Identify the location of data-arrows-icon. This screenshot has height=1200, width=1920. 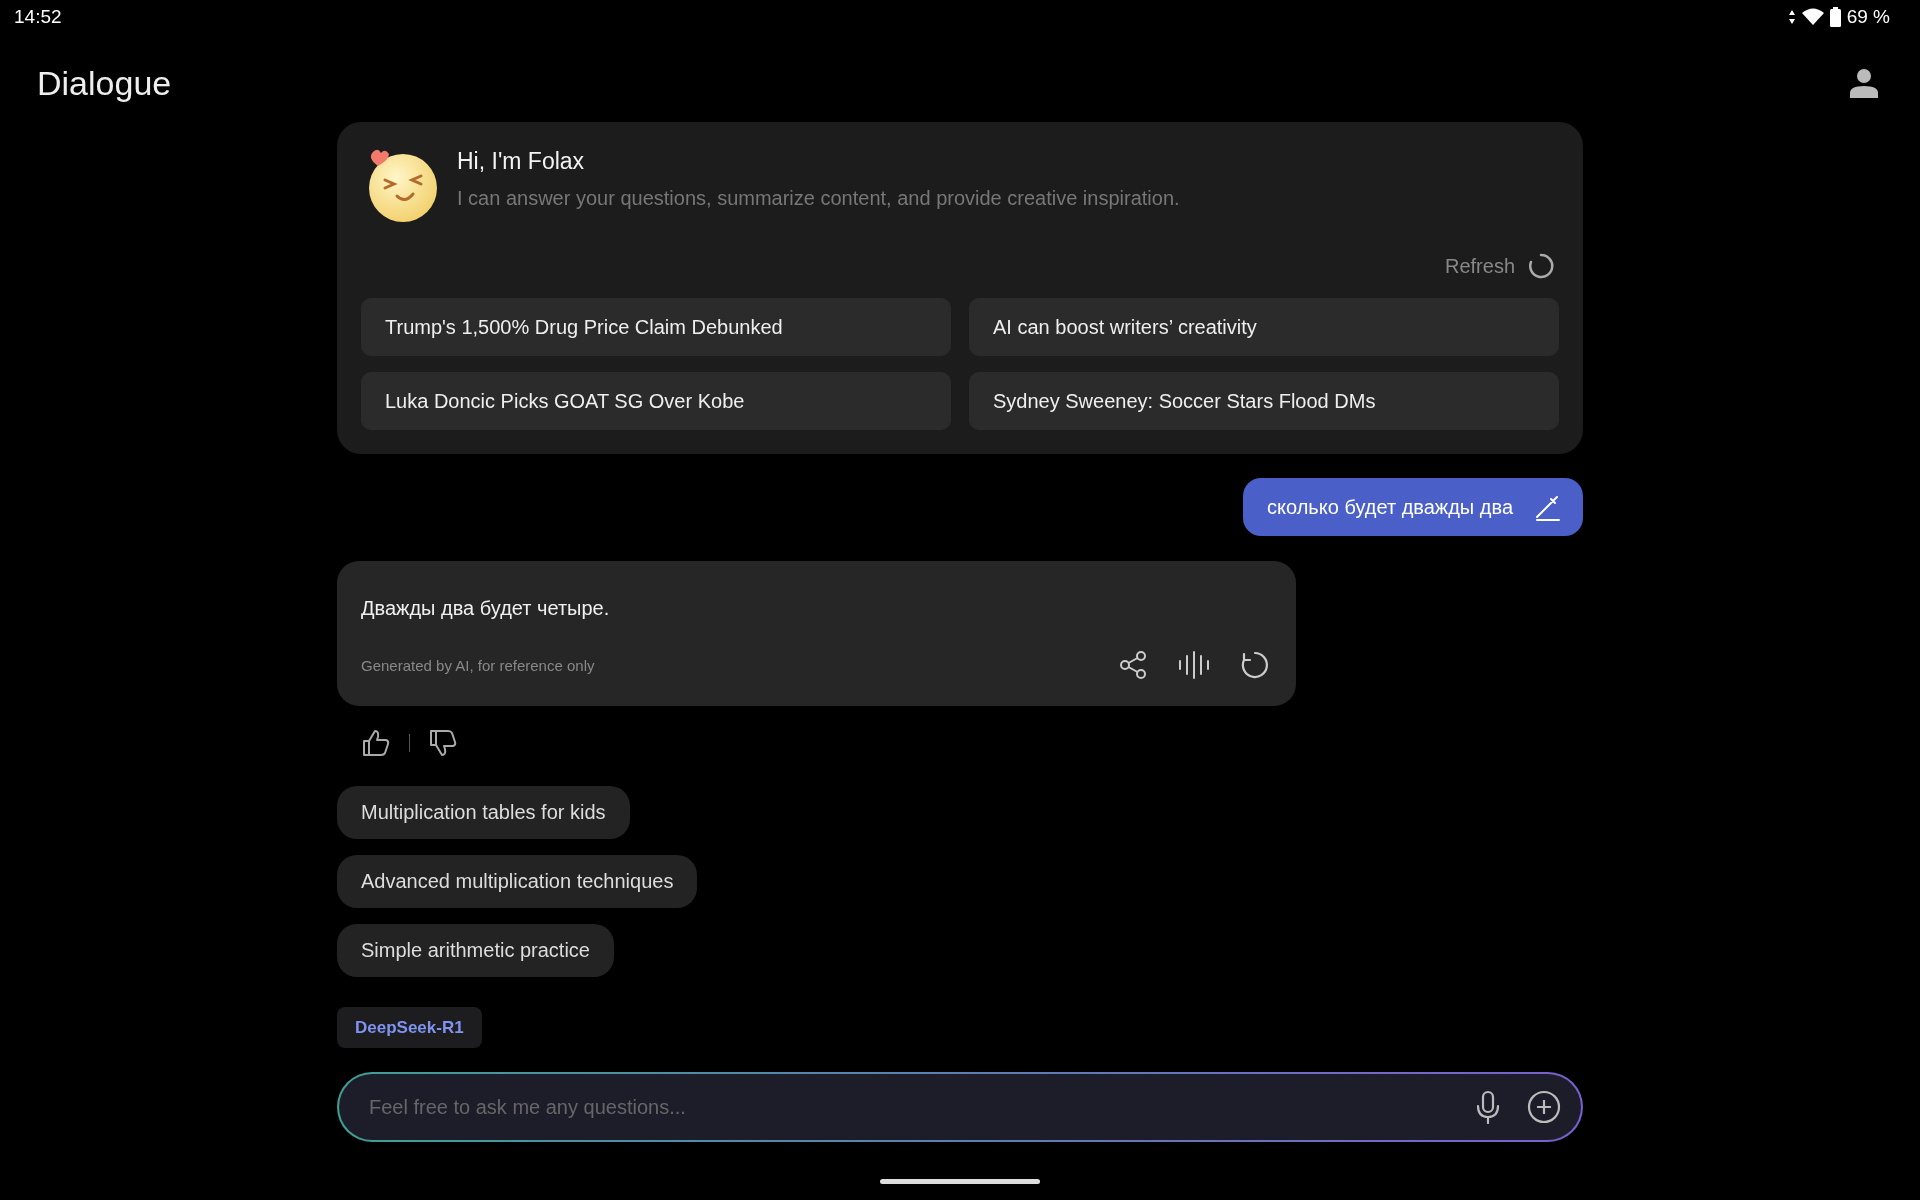
(1791, 17).